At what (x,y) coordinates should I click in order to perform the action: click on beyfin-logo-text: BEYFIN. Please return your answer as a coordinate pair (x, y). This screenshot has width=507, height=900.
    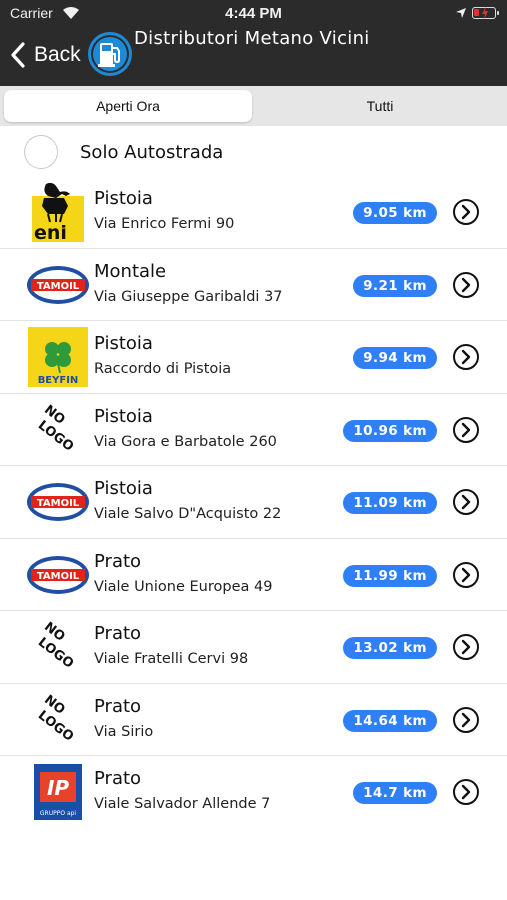
    Looking at the image, I should click on (58, 380).